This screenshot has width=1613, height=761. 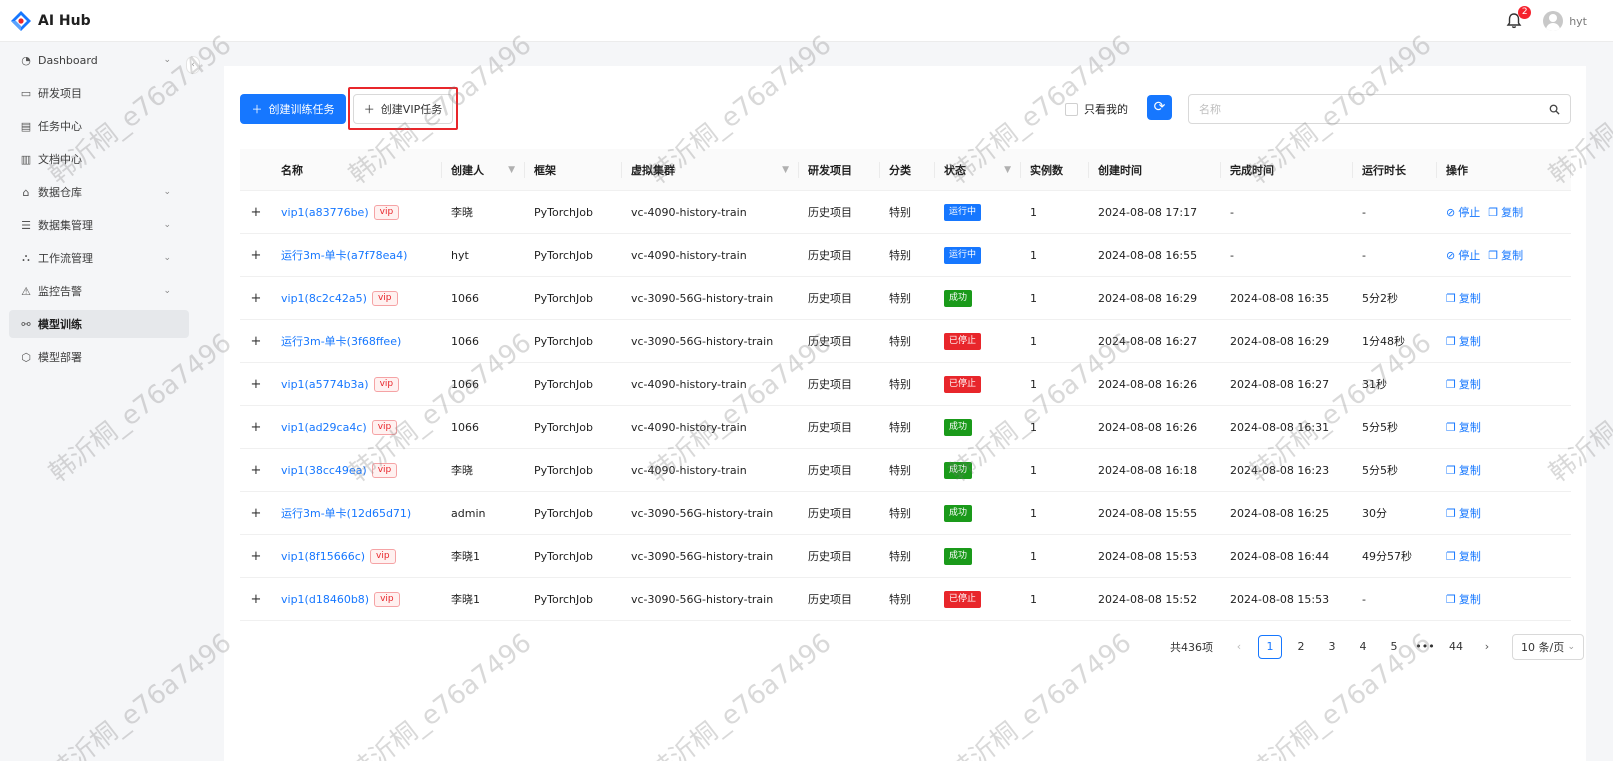 What do you see at coordinates (99, 126) in the screenshot?
I see `sidebar-item-2: ▤ 任务中心` at bounding box center [99, 126].